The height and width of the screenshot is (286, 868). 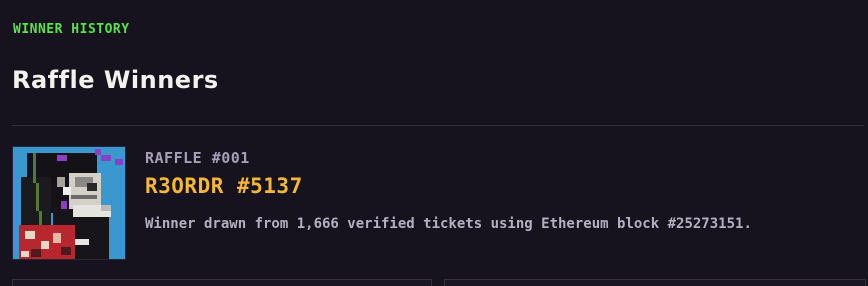 I want to click on card-stub-left, so click(x=222, y=282).